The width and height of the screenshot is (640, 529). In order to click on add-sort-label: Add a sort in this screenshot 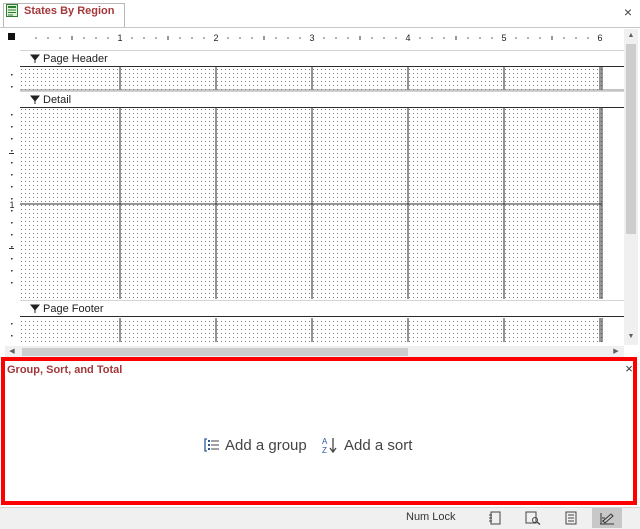, I will do `click(378, 445)`.